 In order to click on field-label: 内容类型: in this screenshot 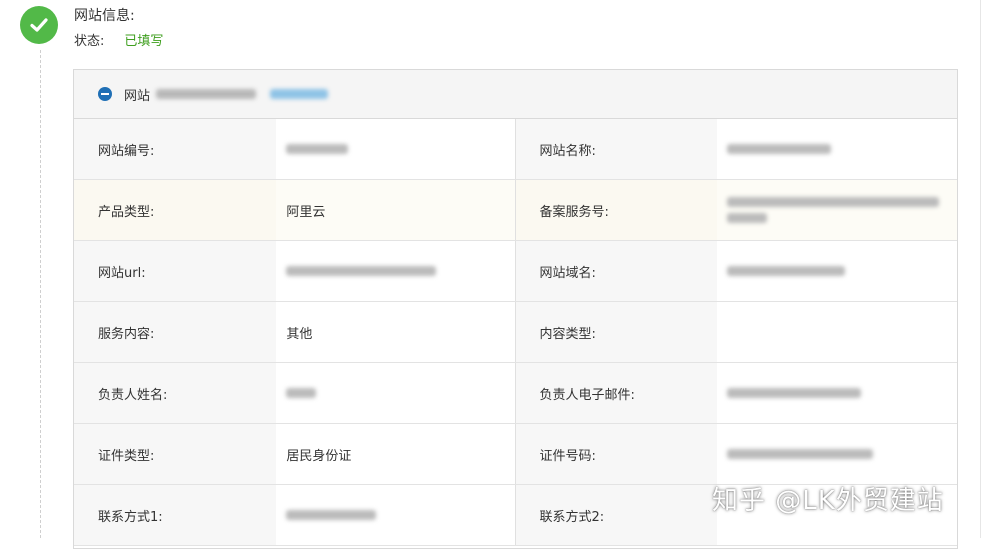, I will do `click(615, 332)`.